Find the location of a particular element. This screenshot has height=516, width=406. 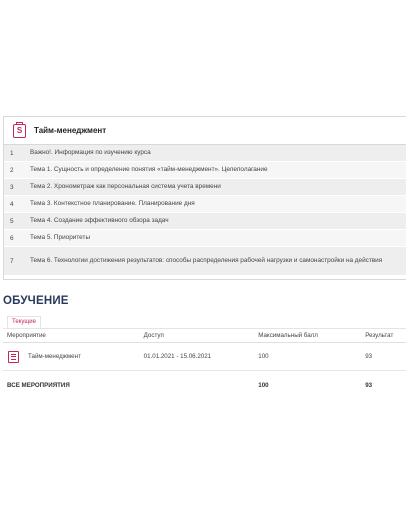

topic-number: 2 is located at coordinates (12, 170).